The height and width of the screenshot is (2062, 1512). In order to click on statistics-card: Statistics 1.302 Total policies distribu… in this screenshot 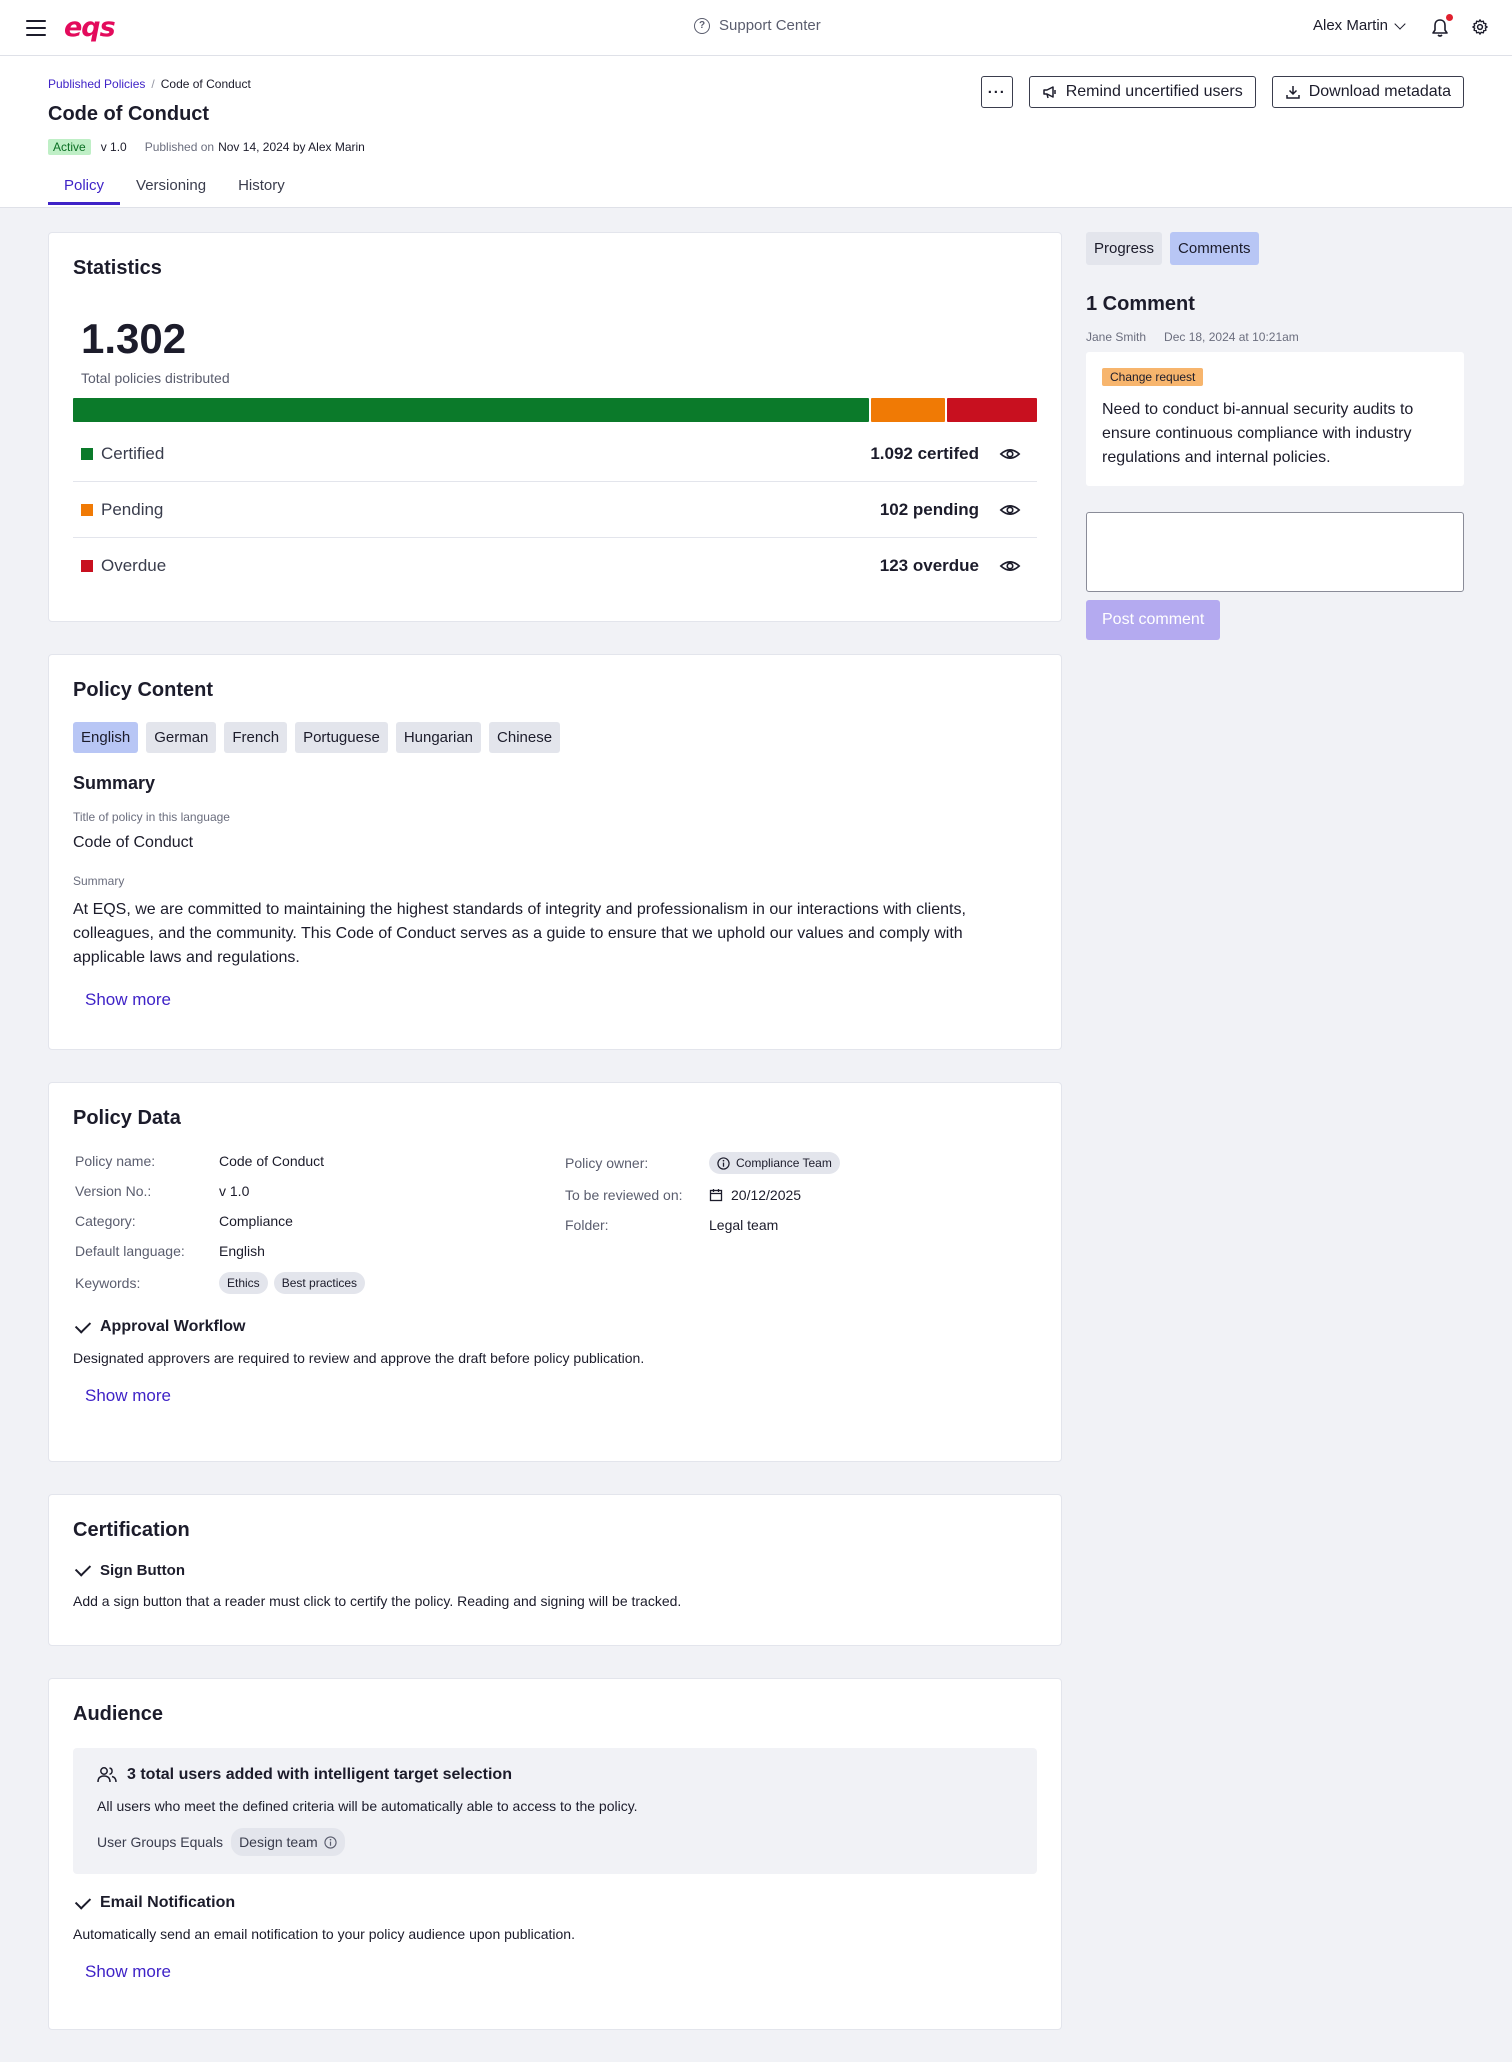, I will do `click(555, 427)`.